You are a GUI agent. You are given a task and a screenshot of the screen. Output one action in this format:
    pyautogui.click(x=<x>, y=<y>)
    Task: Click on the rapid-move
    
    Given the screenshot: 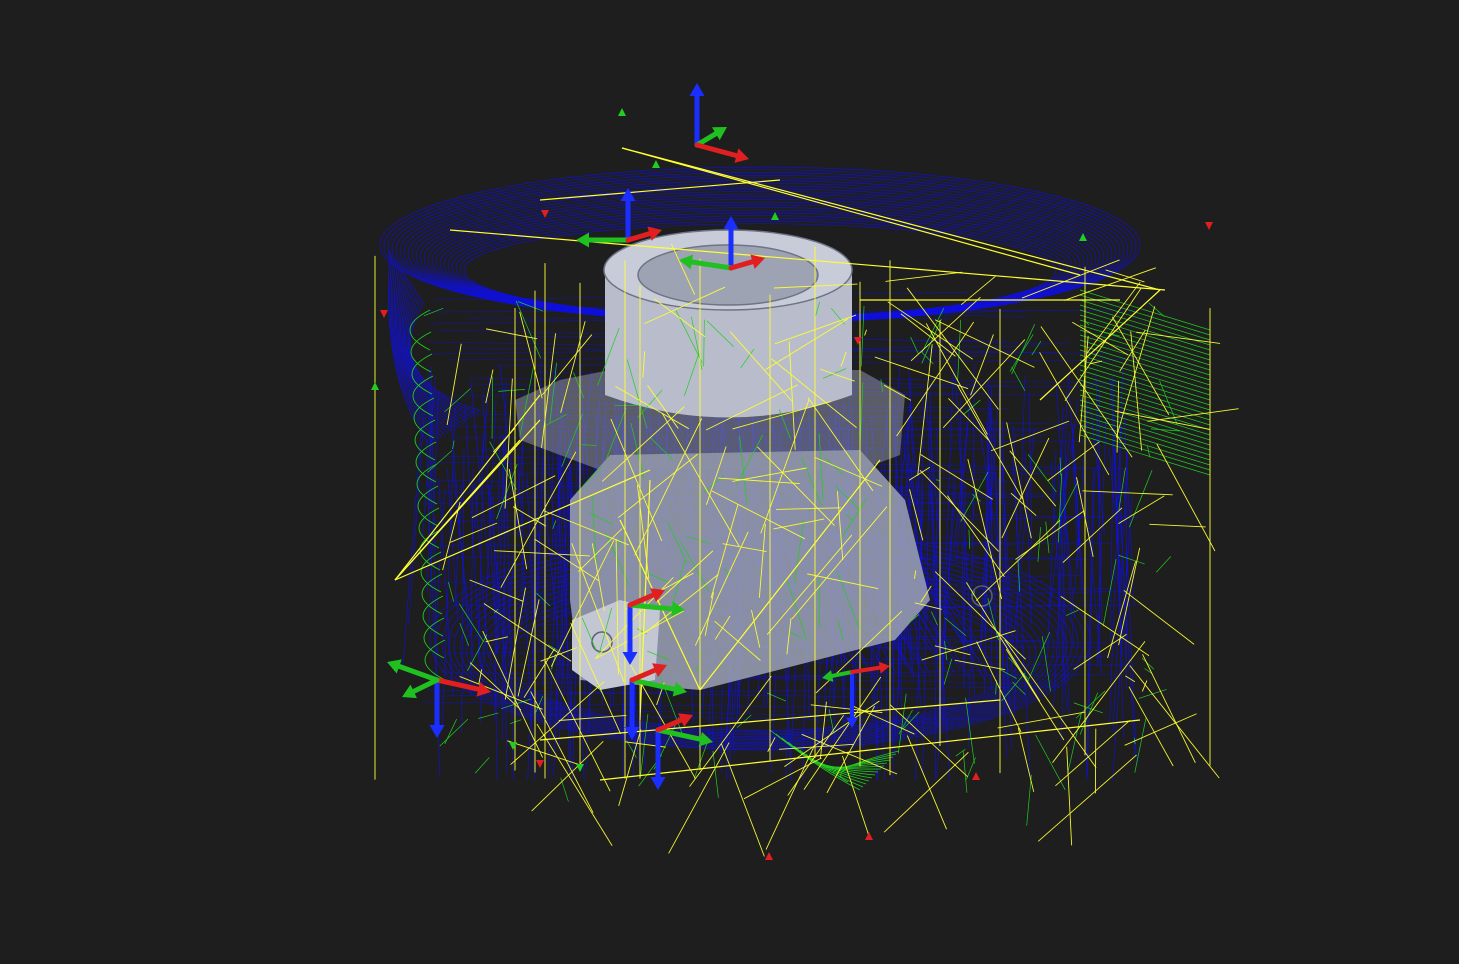 What is the action you would take?
    pyautogui.click(x=870, y=750)
    